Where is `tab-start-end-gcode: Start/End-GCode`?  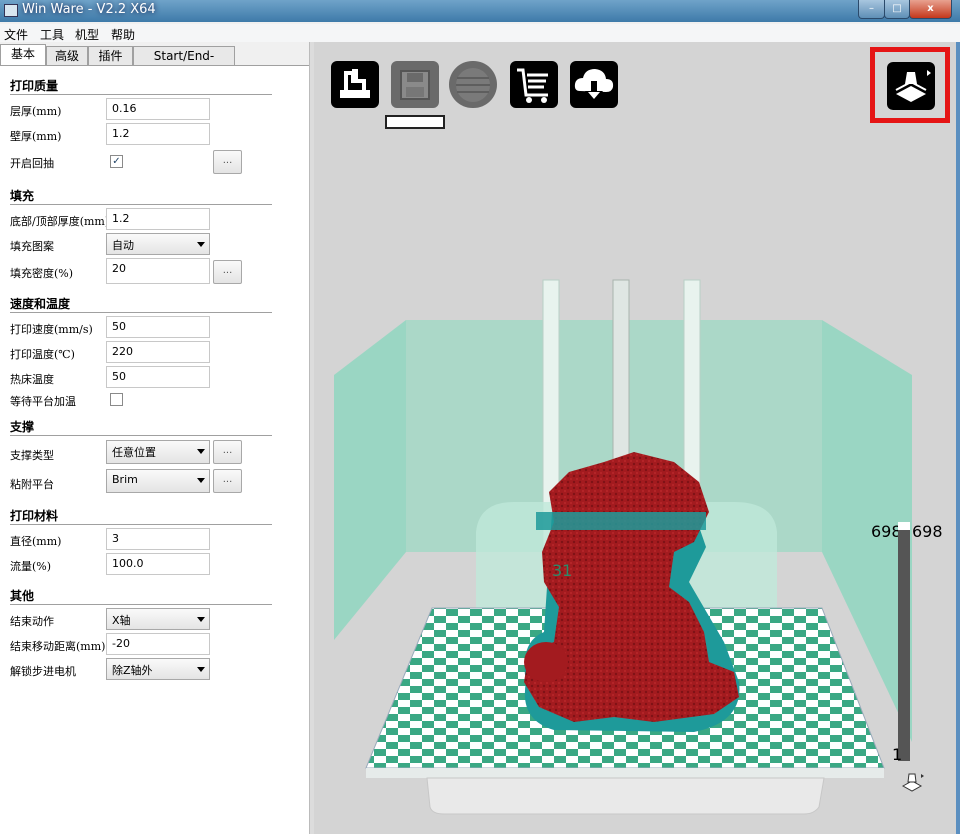 tab-start-end-gcode: Start/End-GCode is located at coordinates (184, 63).